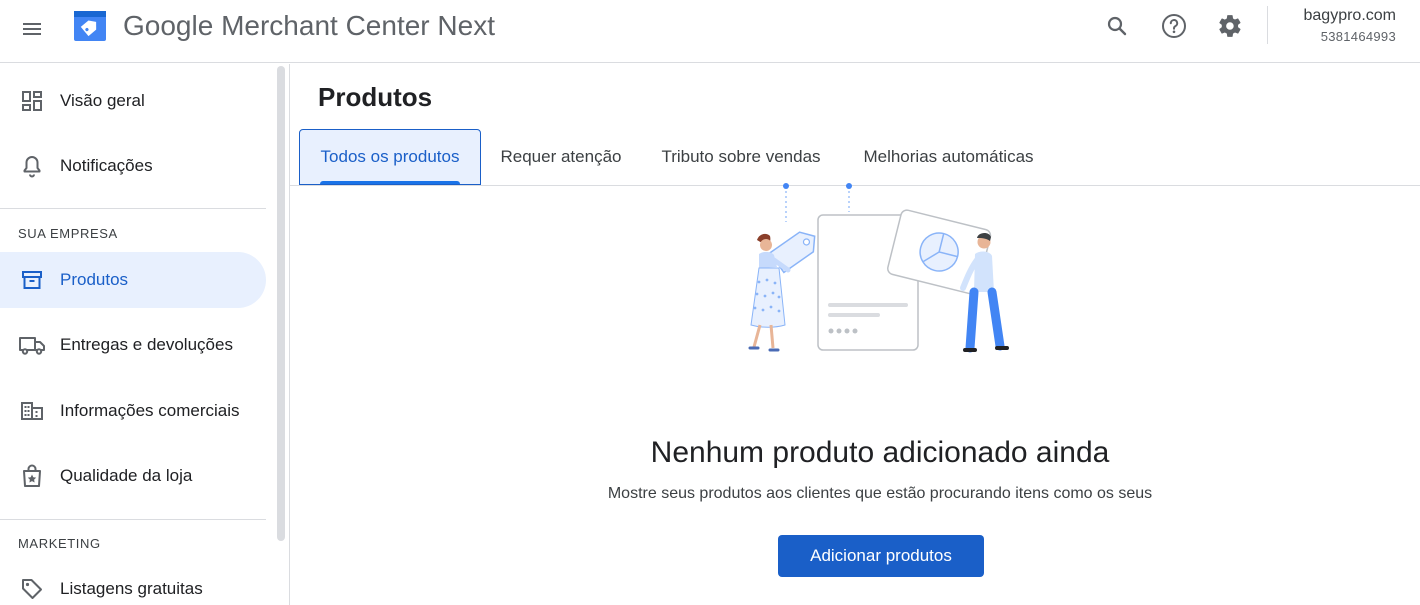 Image resolution: width=1420 pixels, height=605 pixels. Describe the element at coordinates (390, 182) in the screenshot. I see `active-tab-indicator` at that location.